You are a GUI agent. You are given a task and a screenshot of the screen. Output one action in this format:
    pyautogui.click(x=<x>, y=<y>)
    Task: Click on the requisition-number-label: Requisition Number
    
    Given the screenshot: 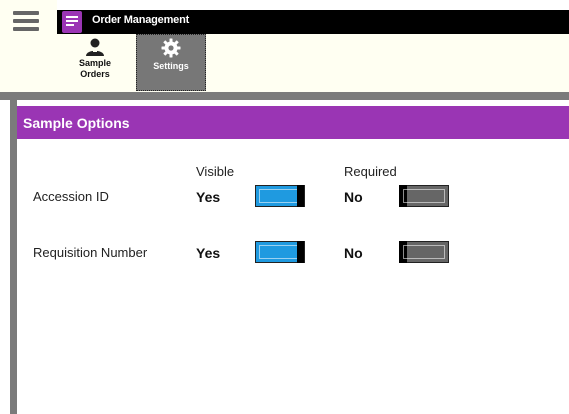 What is the action you would take?
    pyautogui.click(x=90, y=252)
    